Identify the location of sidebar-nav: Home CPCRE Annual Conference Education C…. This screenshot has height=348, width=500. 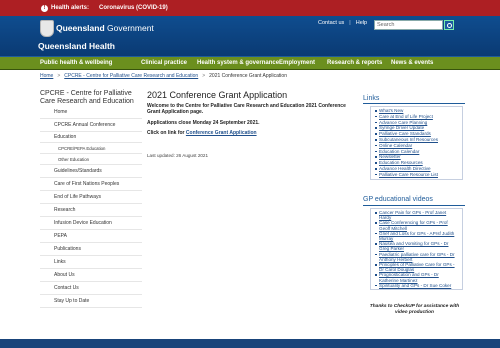
(91, 207).